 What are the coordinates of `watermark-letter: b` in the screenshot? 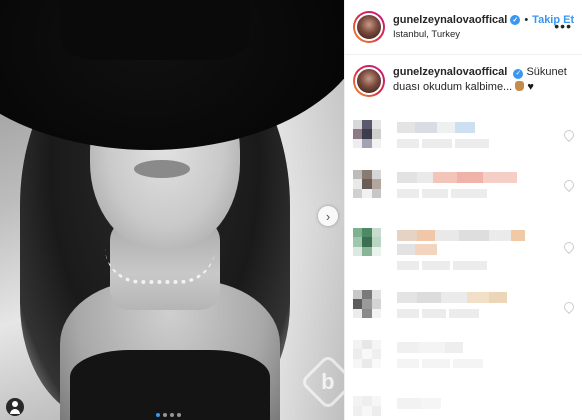 It's located at (328, 381).